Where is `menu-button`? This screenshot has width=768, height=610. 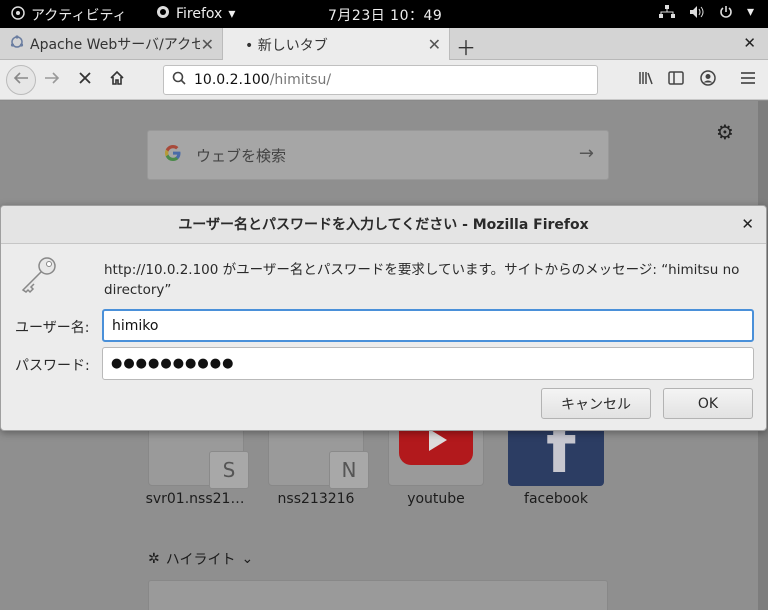 menu-button is located at coordinates (748, 80).